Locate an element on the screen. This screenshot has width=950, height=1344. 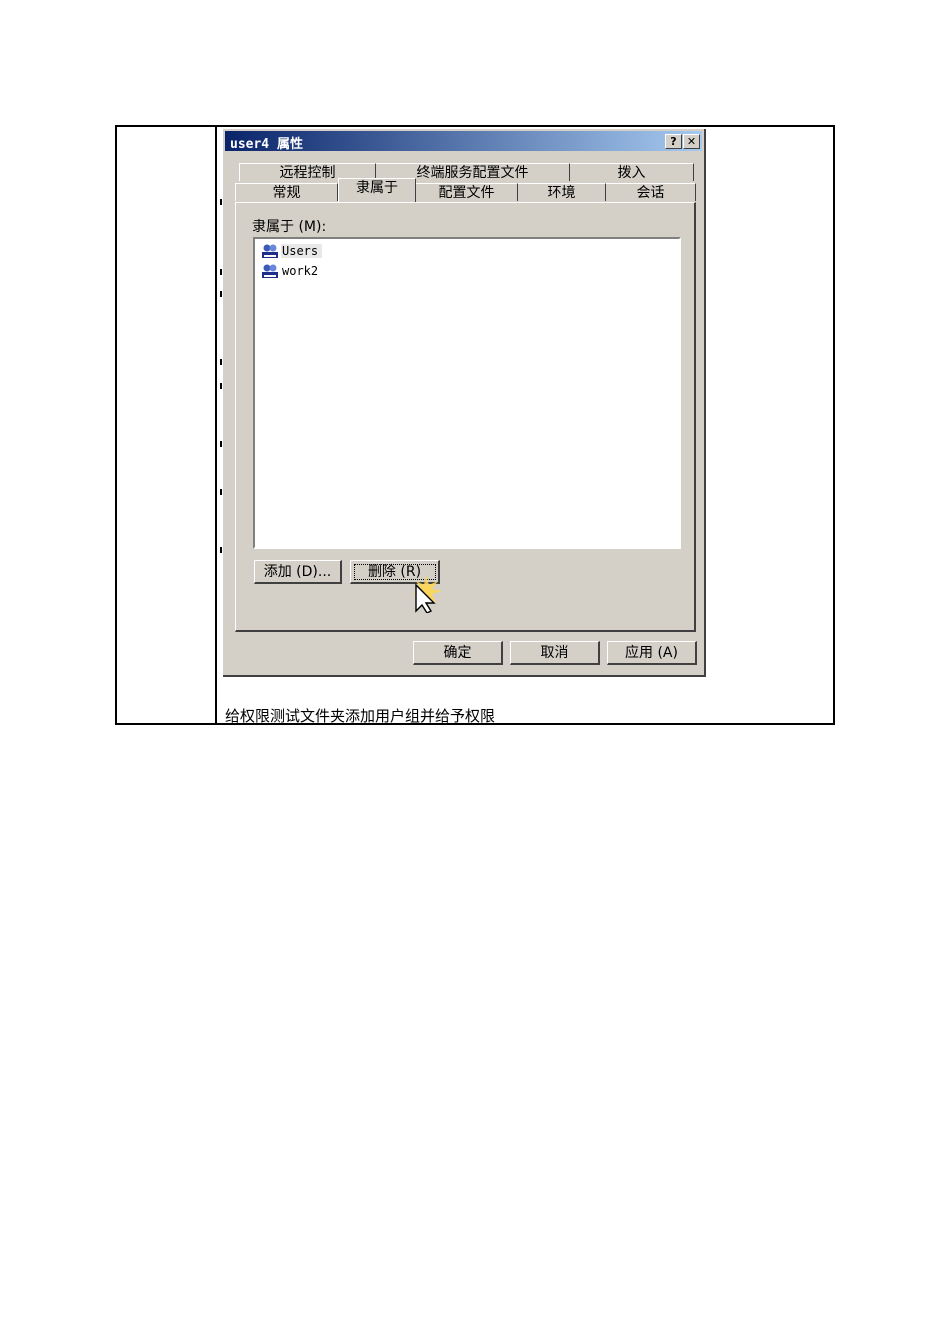
dialog-titlebar: user4 属性 ? ✕ is located at coordinates (463, 141).